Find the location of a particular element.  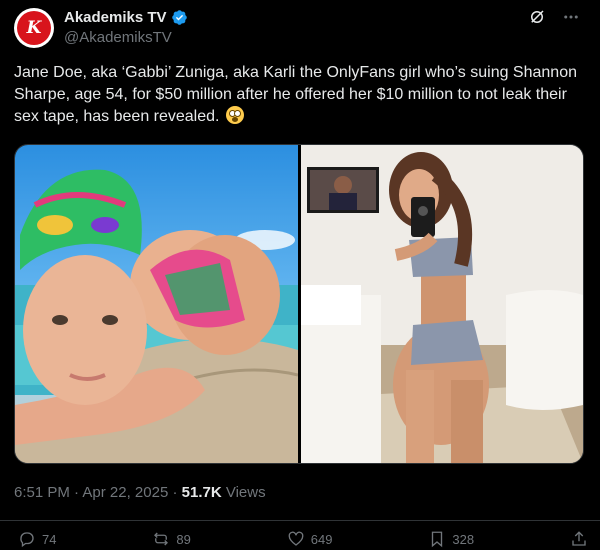

verified-badge-icon is located at coordinates (179, 17).